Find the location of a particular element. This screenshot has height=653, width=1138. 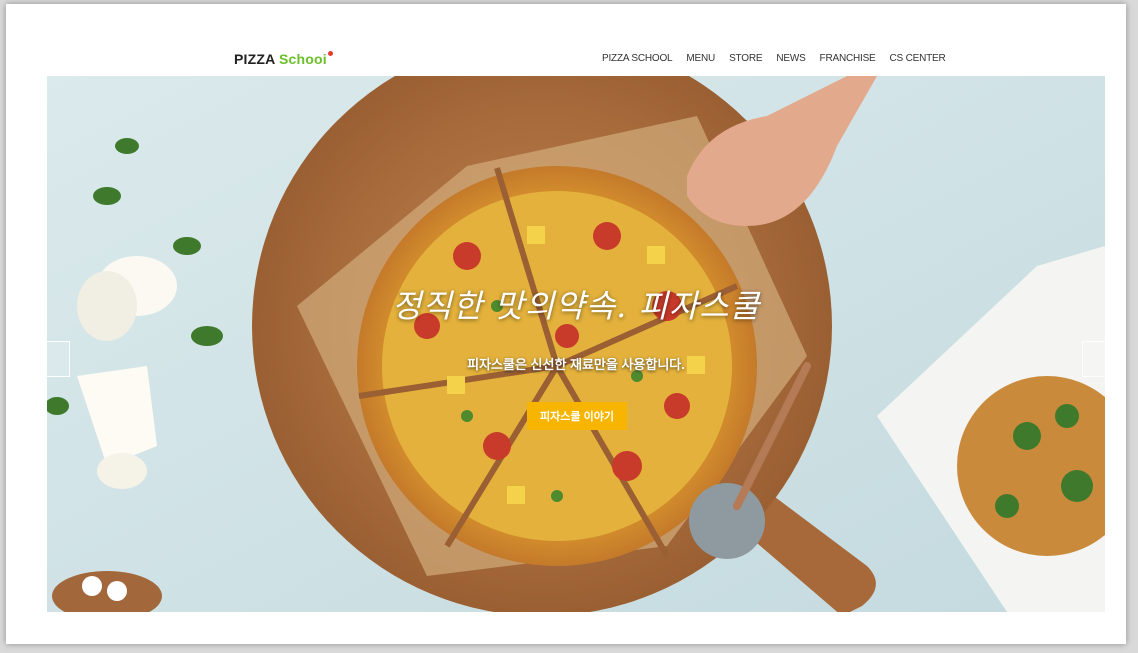

nav-cs-center: CS CENTER is located at coordinates (918, 58).